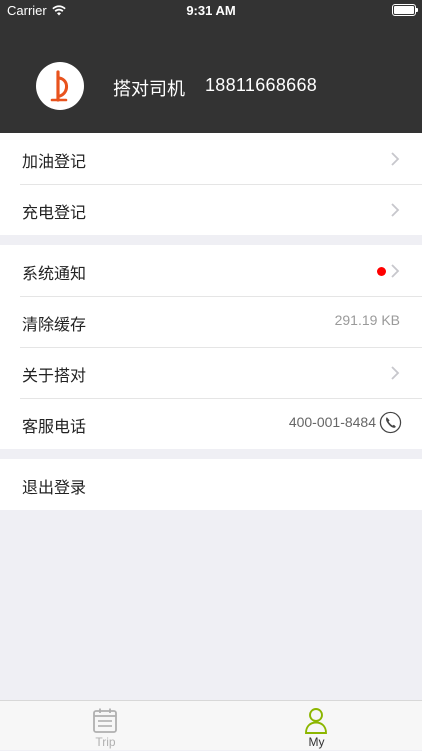 The width and height of the screenshot is (422, 751). What do you see at coordinates (211, 270) in the screenshot?
I see `menu-item-system-notifications: 系统通知` at bounding box center [211, 270].